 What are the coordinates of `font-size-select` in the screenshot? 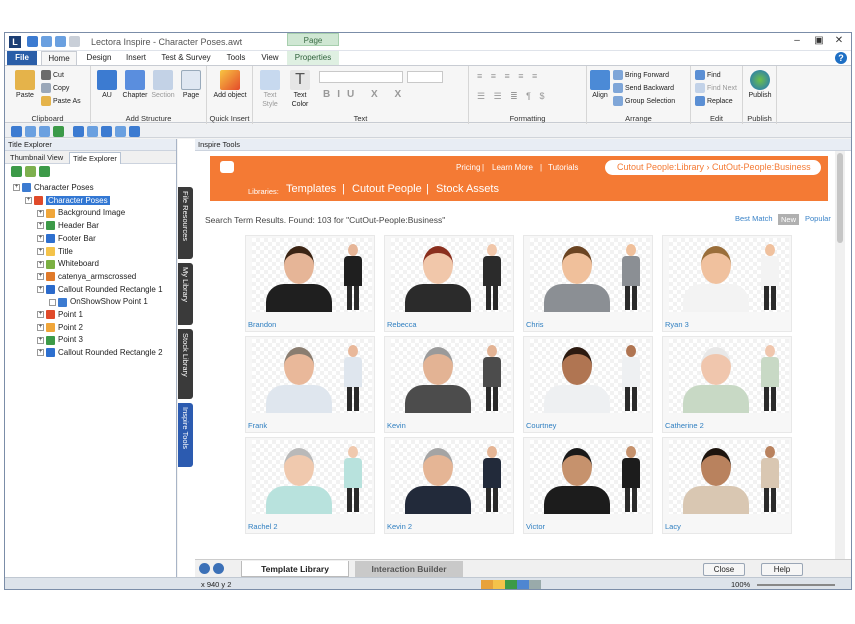 It's located at (425, 77).